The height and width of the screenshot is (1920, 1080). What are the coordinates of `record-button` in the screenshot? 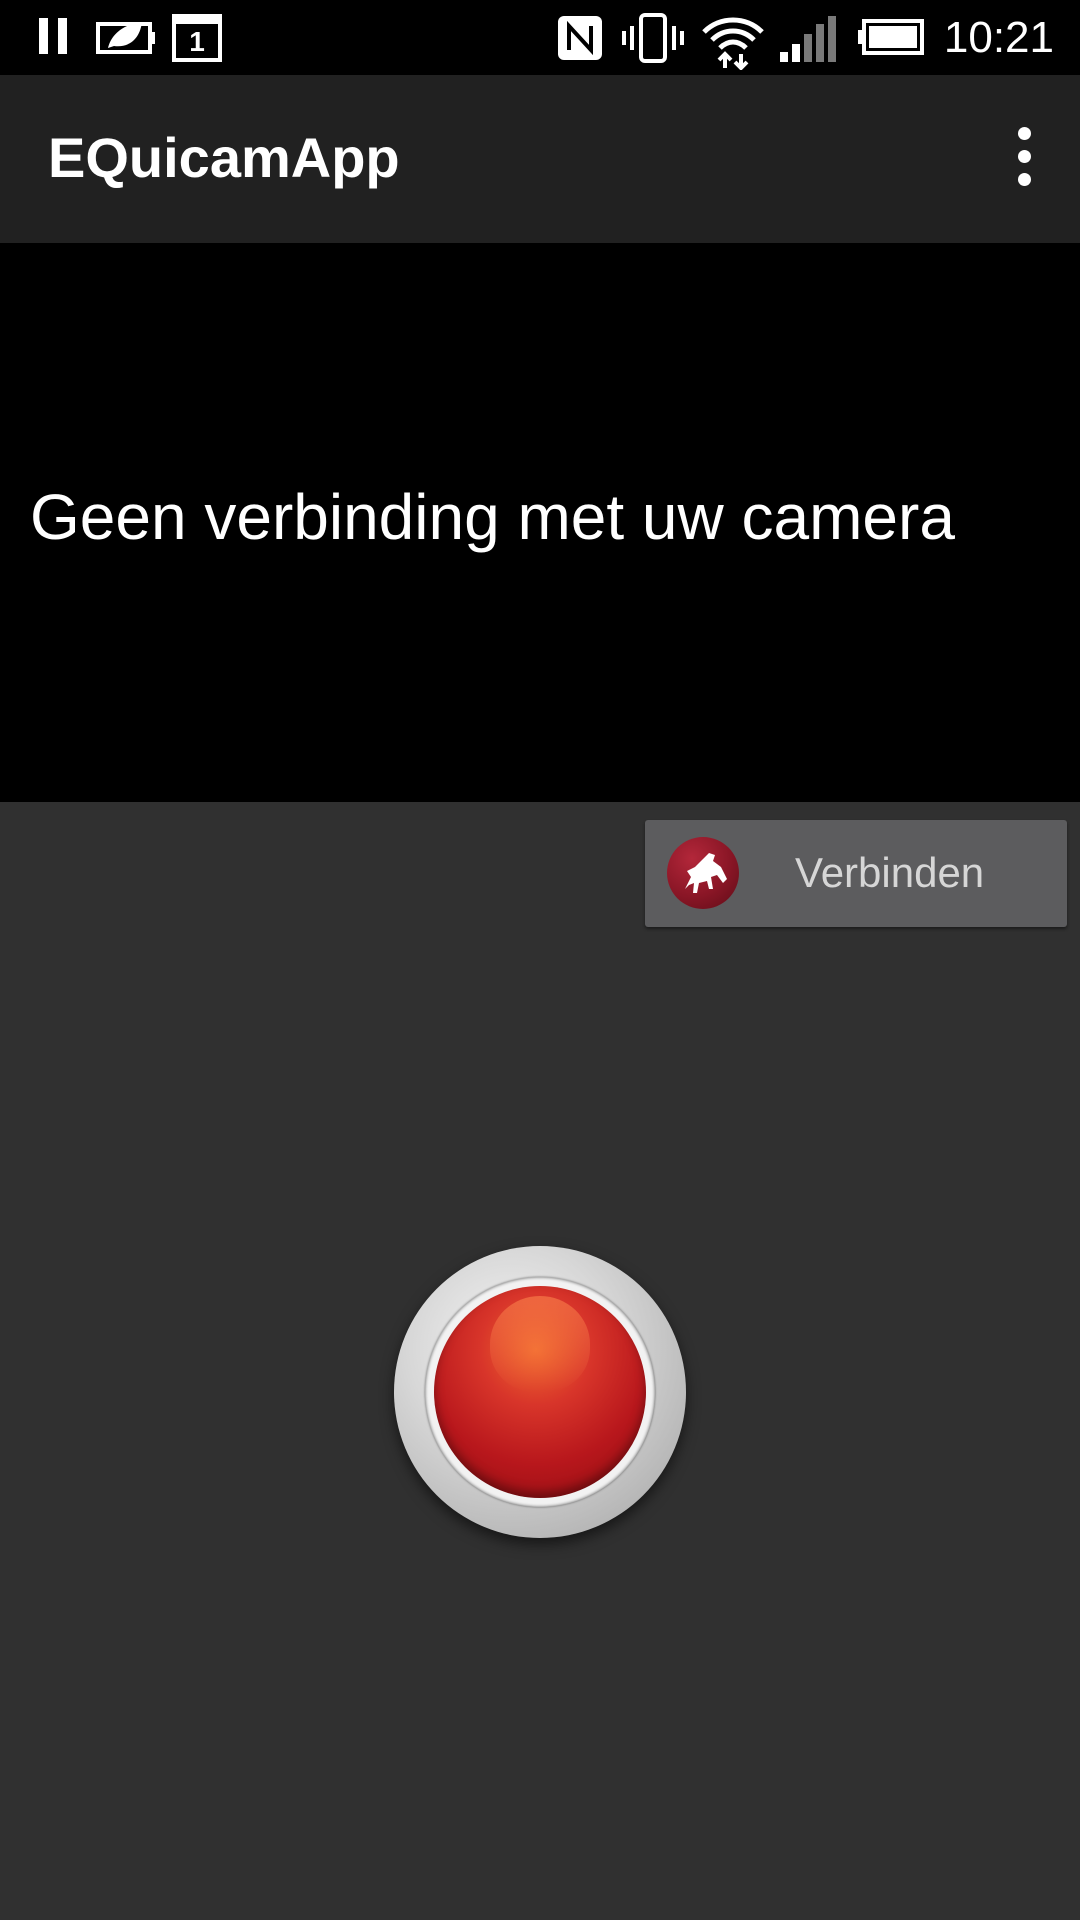 It's located at (540, 1392).